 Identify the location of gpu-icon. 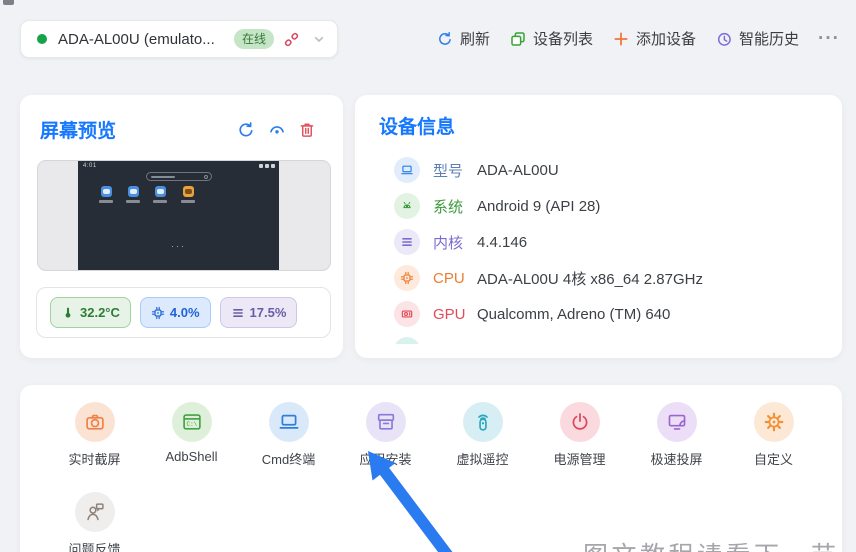
(407, 314).